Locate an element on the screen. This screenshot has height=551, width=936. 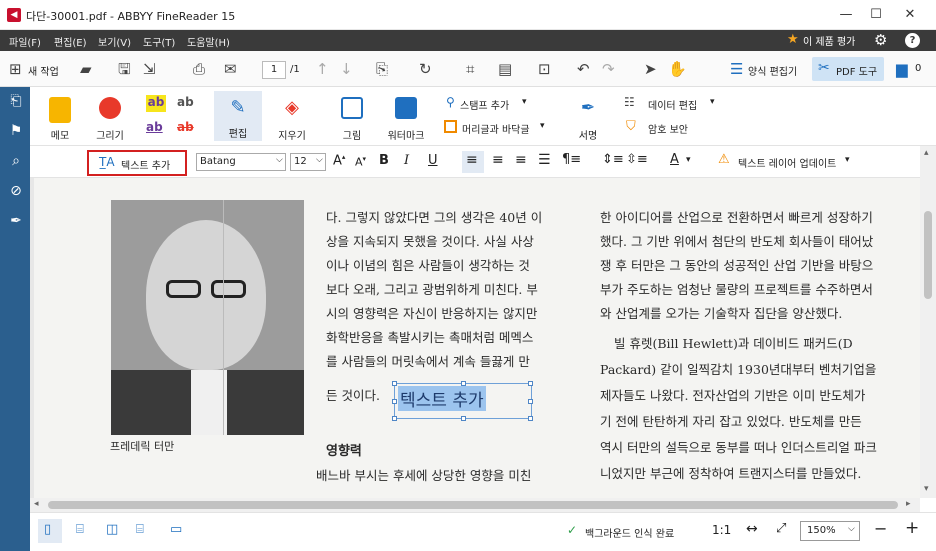
presentation-view-icon: ▭ is located at coordinates (176, 529).